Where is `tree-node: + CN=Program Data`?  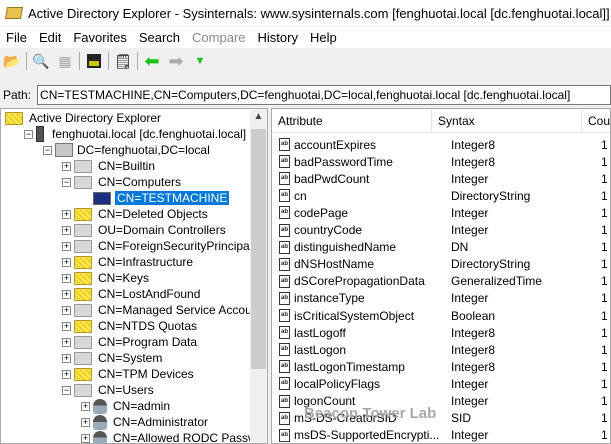
tree-node: + CN=Program Data is located at coordinates (129, 342).